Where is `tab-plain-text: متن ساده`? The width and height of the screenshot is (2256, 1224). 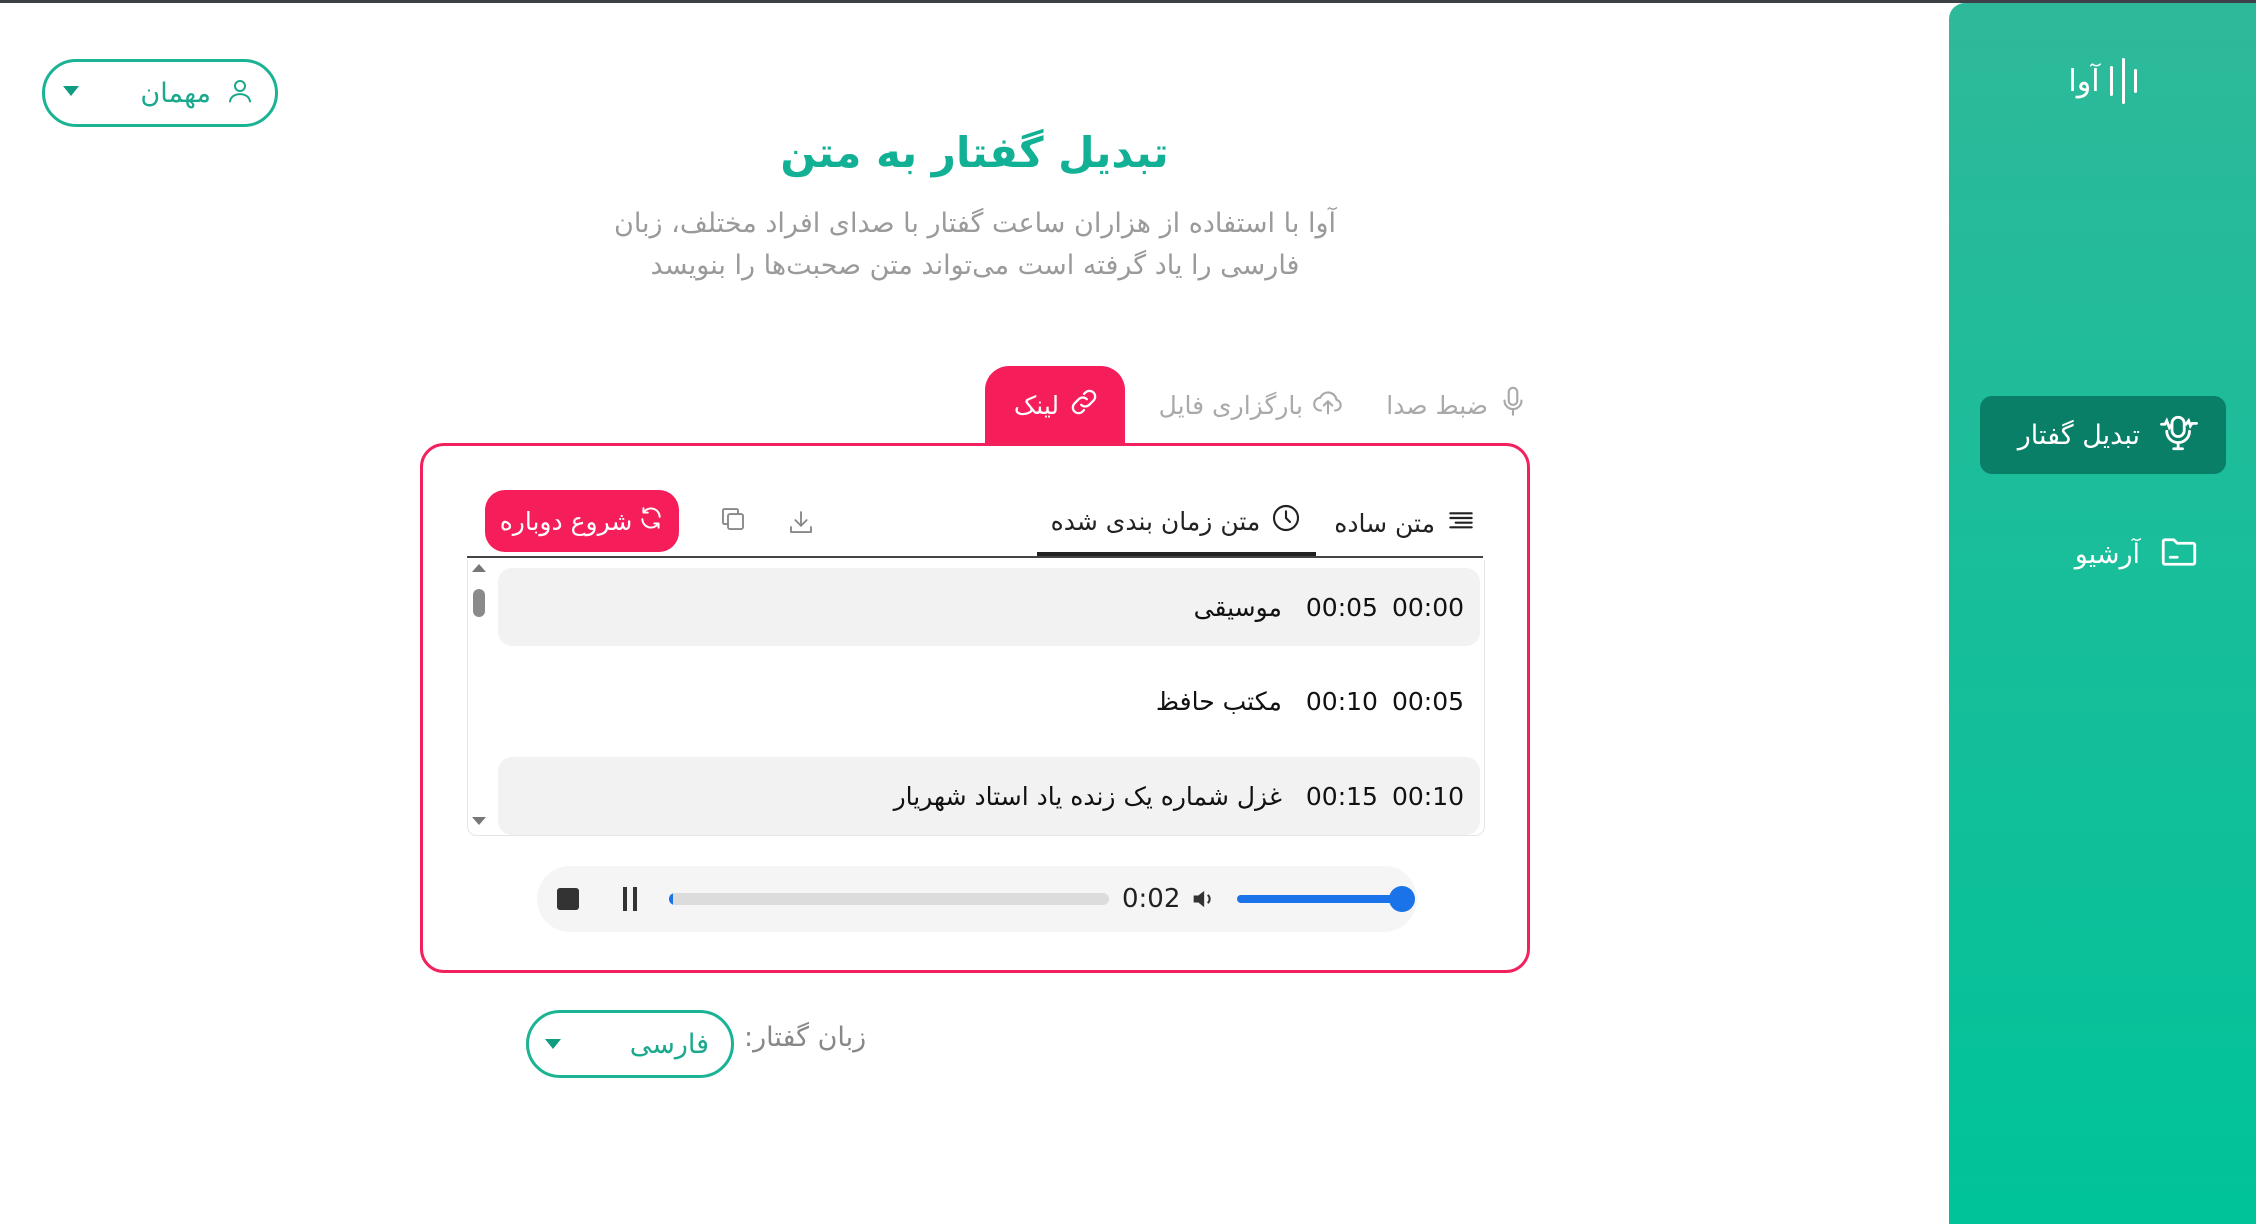 tab-plain-text: متن ساده is located at coordinates (1405, 523).